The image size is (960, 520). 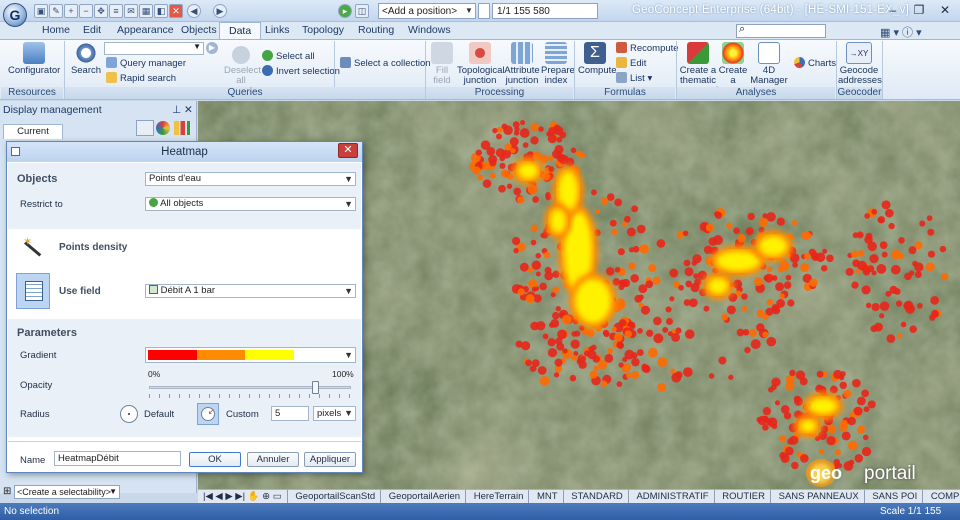 What do you see at coordinates (56, 30) in the screenshot?
I see `tab-home: Home` at bounding box center [56, 30].